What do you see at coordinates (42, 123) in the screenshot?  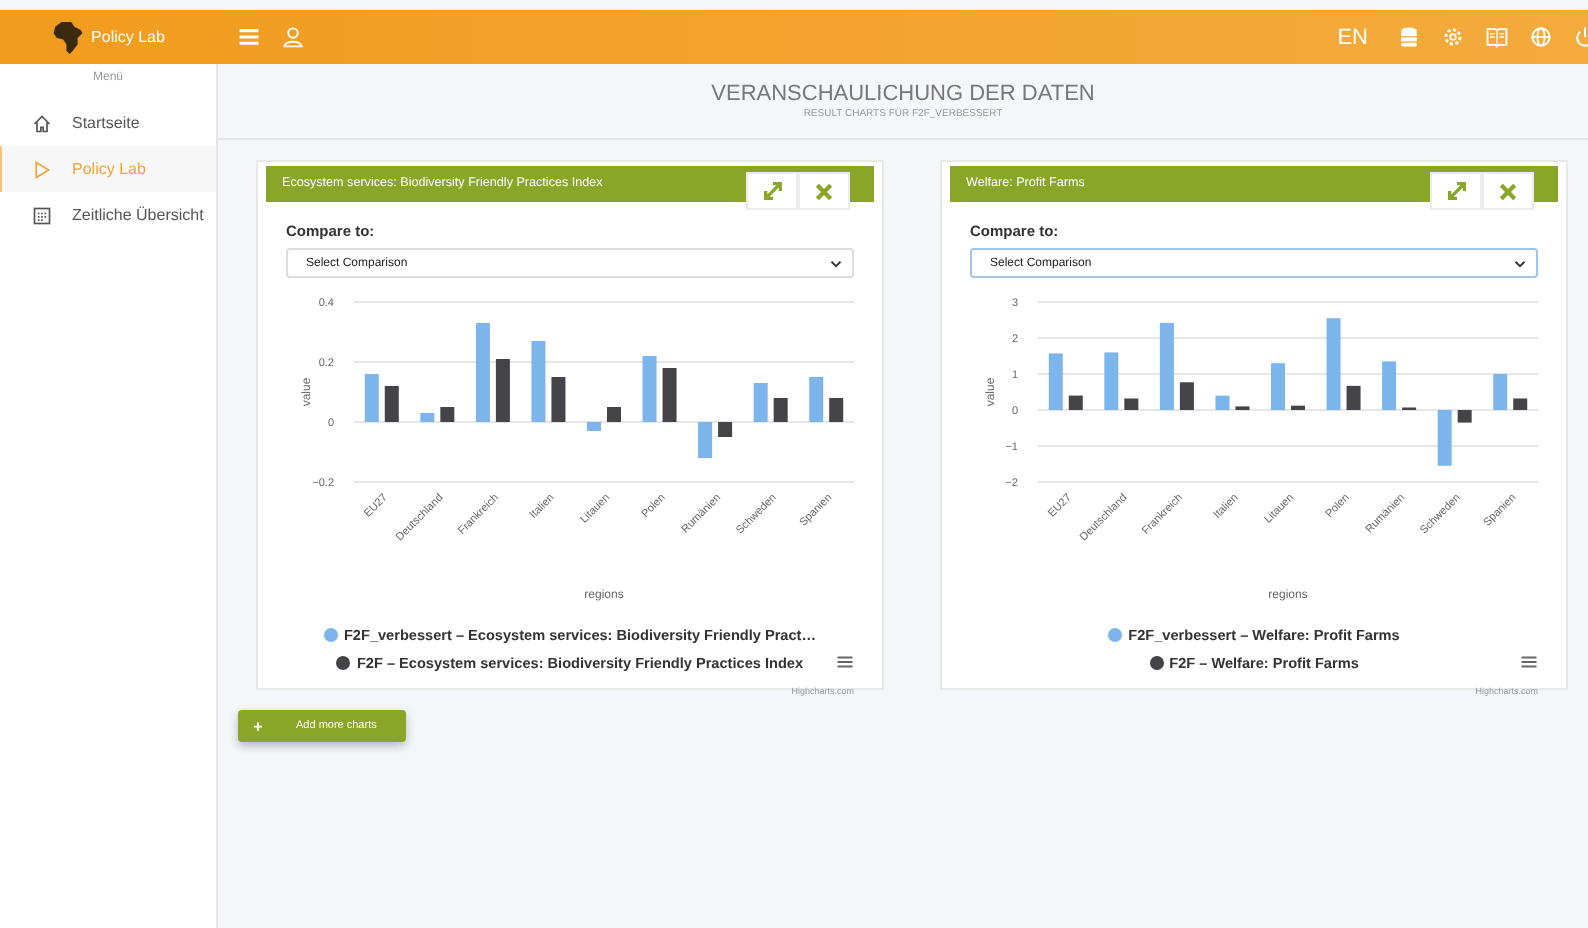 I see `home-icon` at bounding box center [42, 123].